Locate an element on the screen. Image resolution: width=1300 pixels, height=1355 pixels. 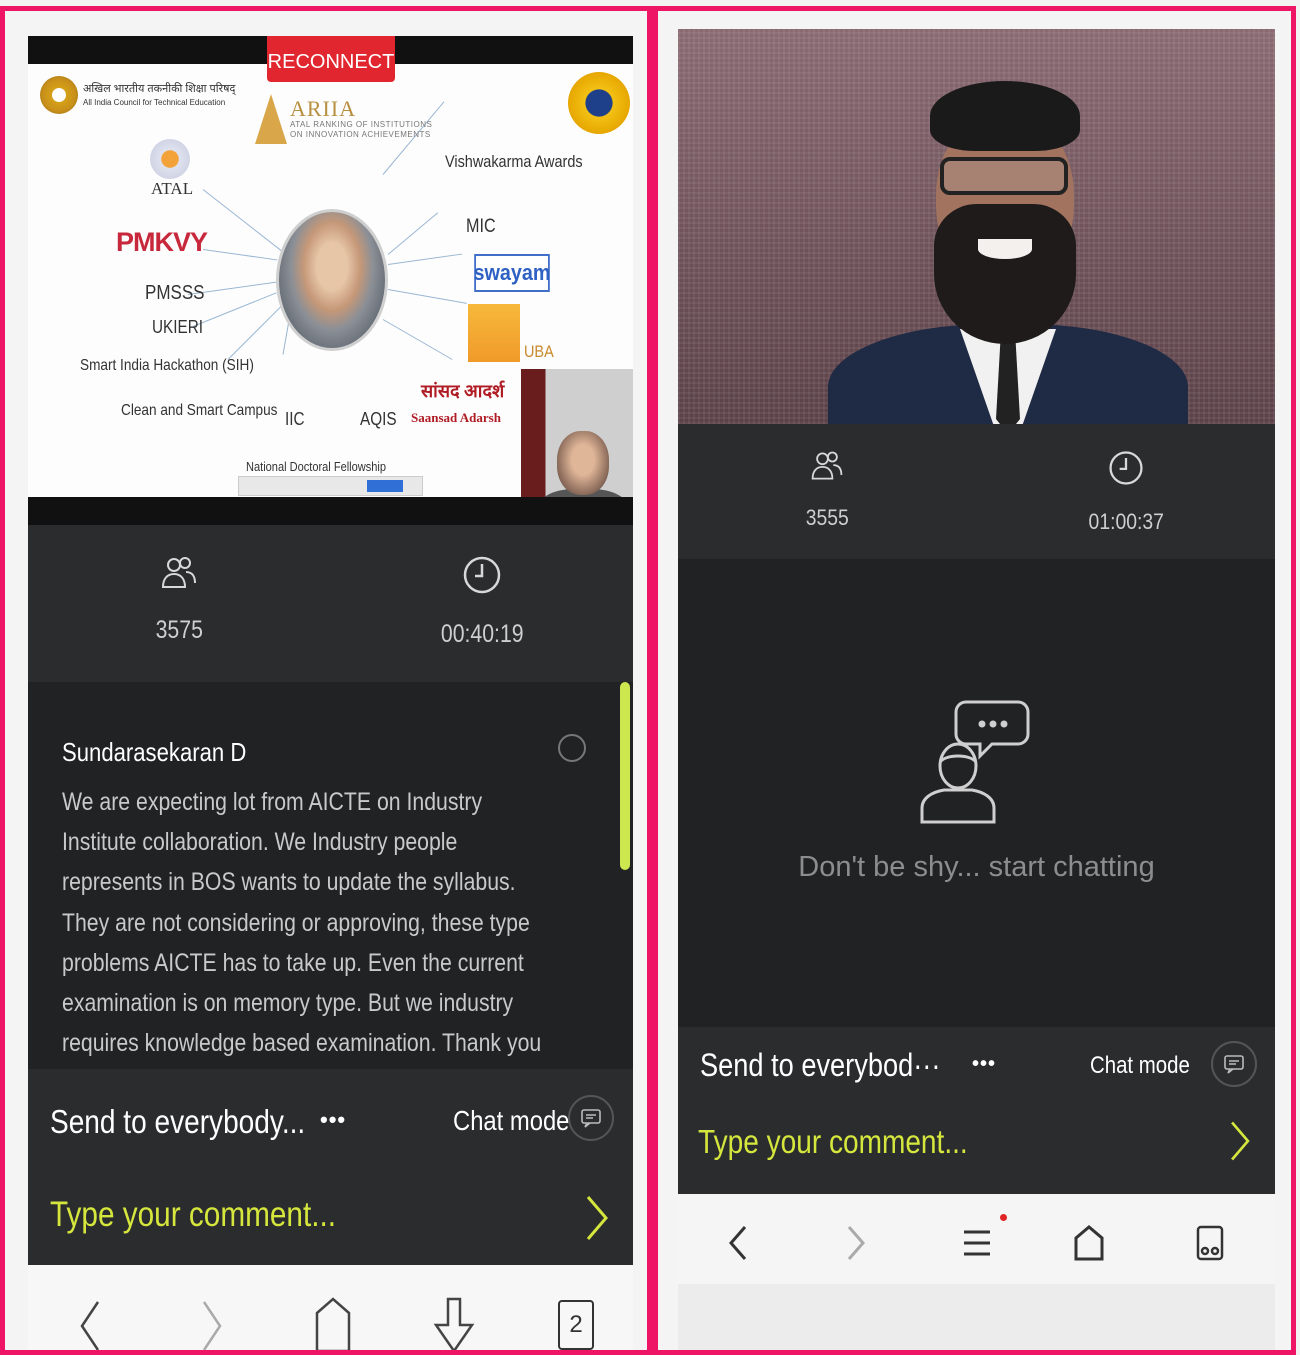
stop-share-button is located at coordinates (385, 486).